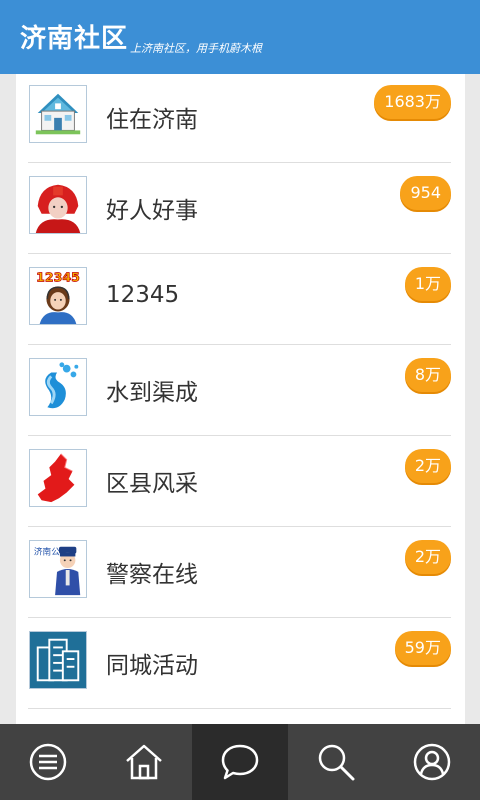  Describe the element at coordinates (427, 284) in the screenshot. I see `count-badge: 1万` at that location.